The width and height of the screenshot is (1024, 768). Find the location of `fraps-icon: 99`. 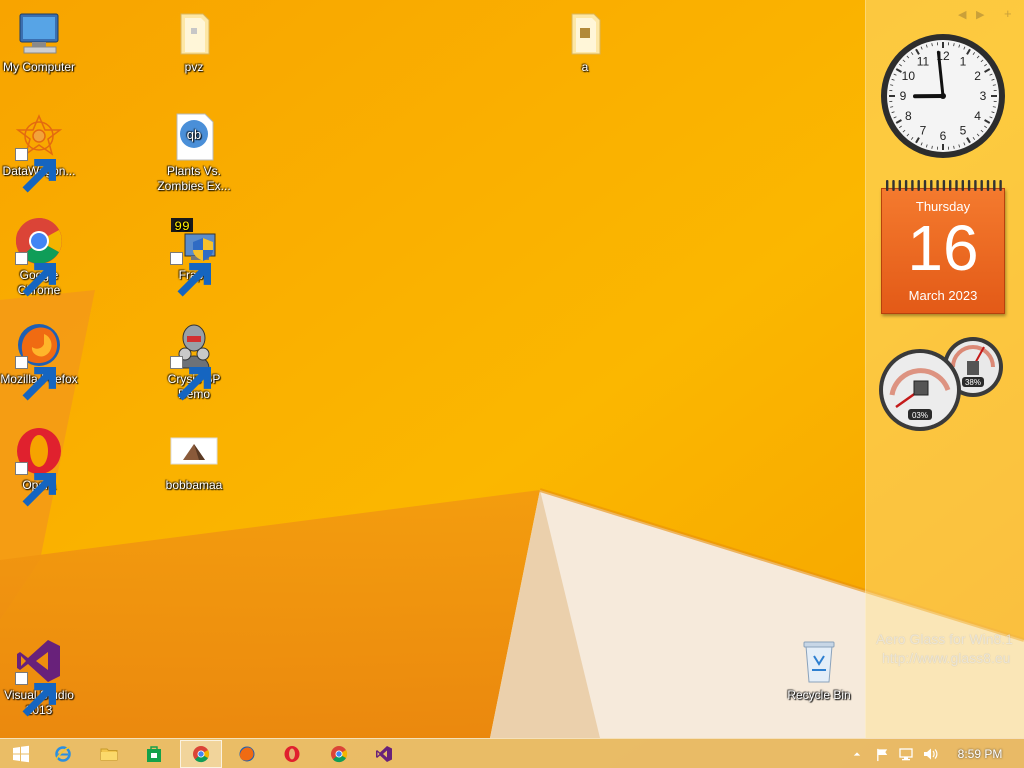

fraps-icon: 99 is located at coordinates (194, 256).